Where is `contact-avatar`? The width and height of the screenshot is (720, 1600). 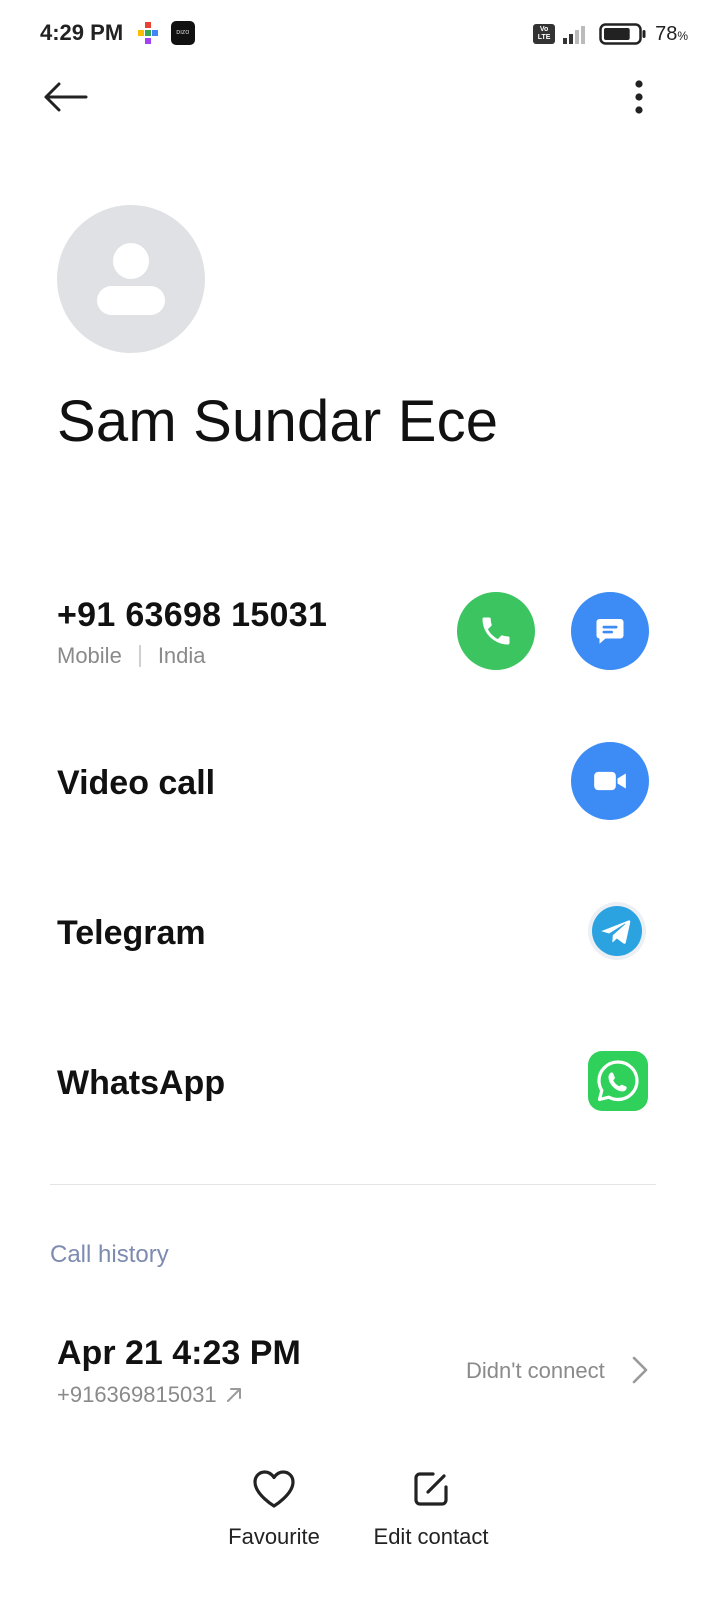
contact-avatar is located at coordinates (131, 279).